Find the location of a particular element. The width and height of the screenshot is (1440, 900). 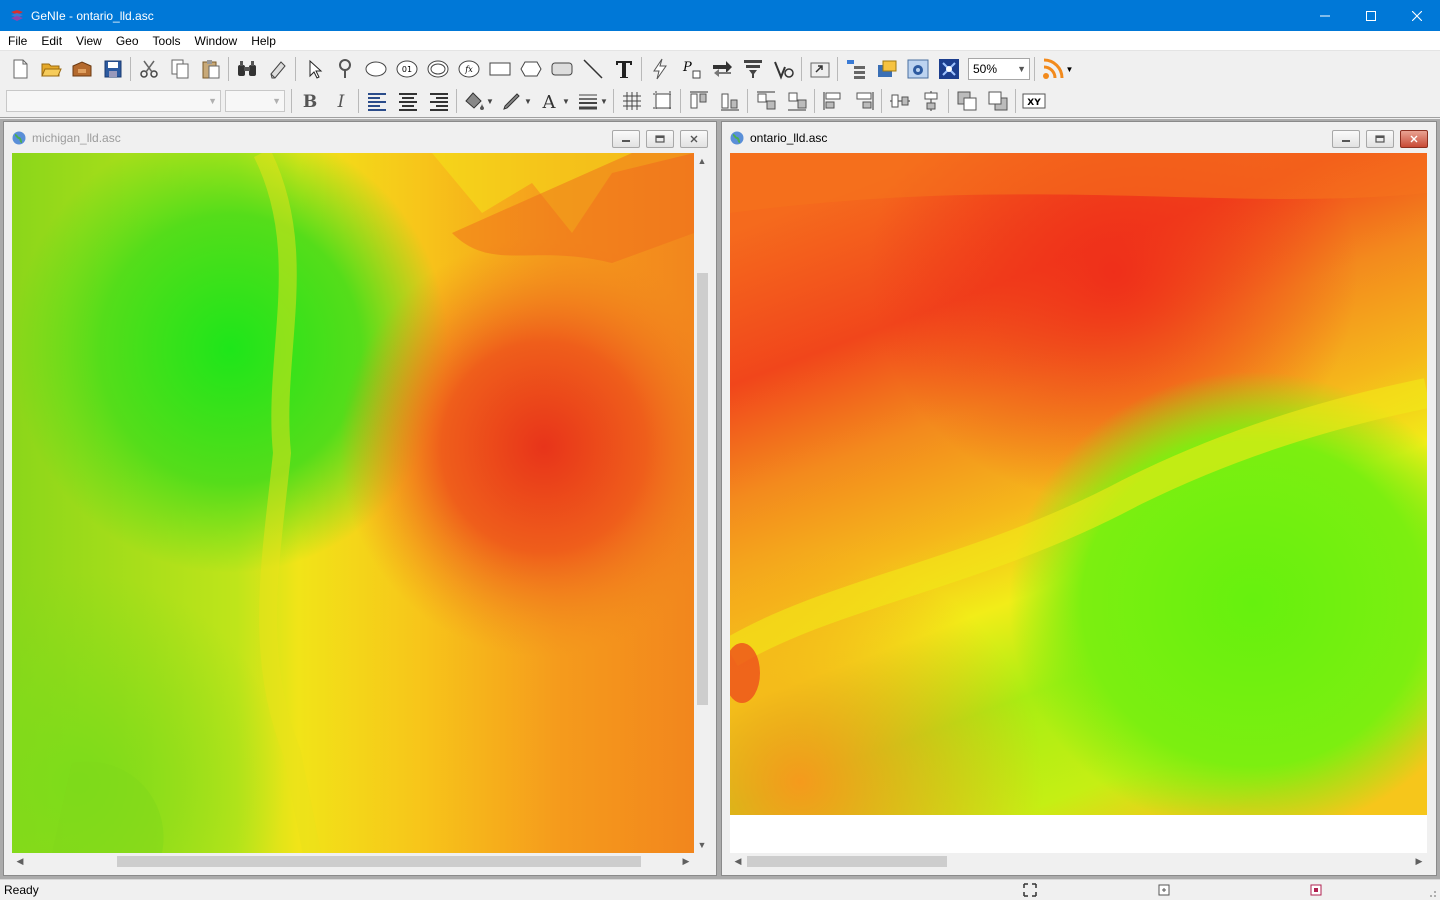

font-name-select: ▼ is located at coordinates (113, 101).